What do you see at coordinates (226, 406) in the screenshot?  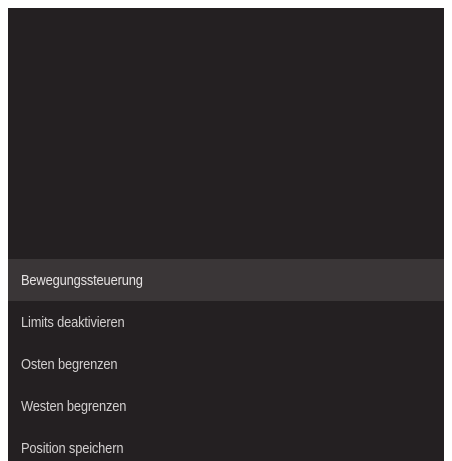 I see `menu-item-westen-begrenzen: Westen begrenzen` at bounding box center [226, 406].